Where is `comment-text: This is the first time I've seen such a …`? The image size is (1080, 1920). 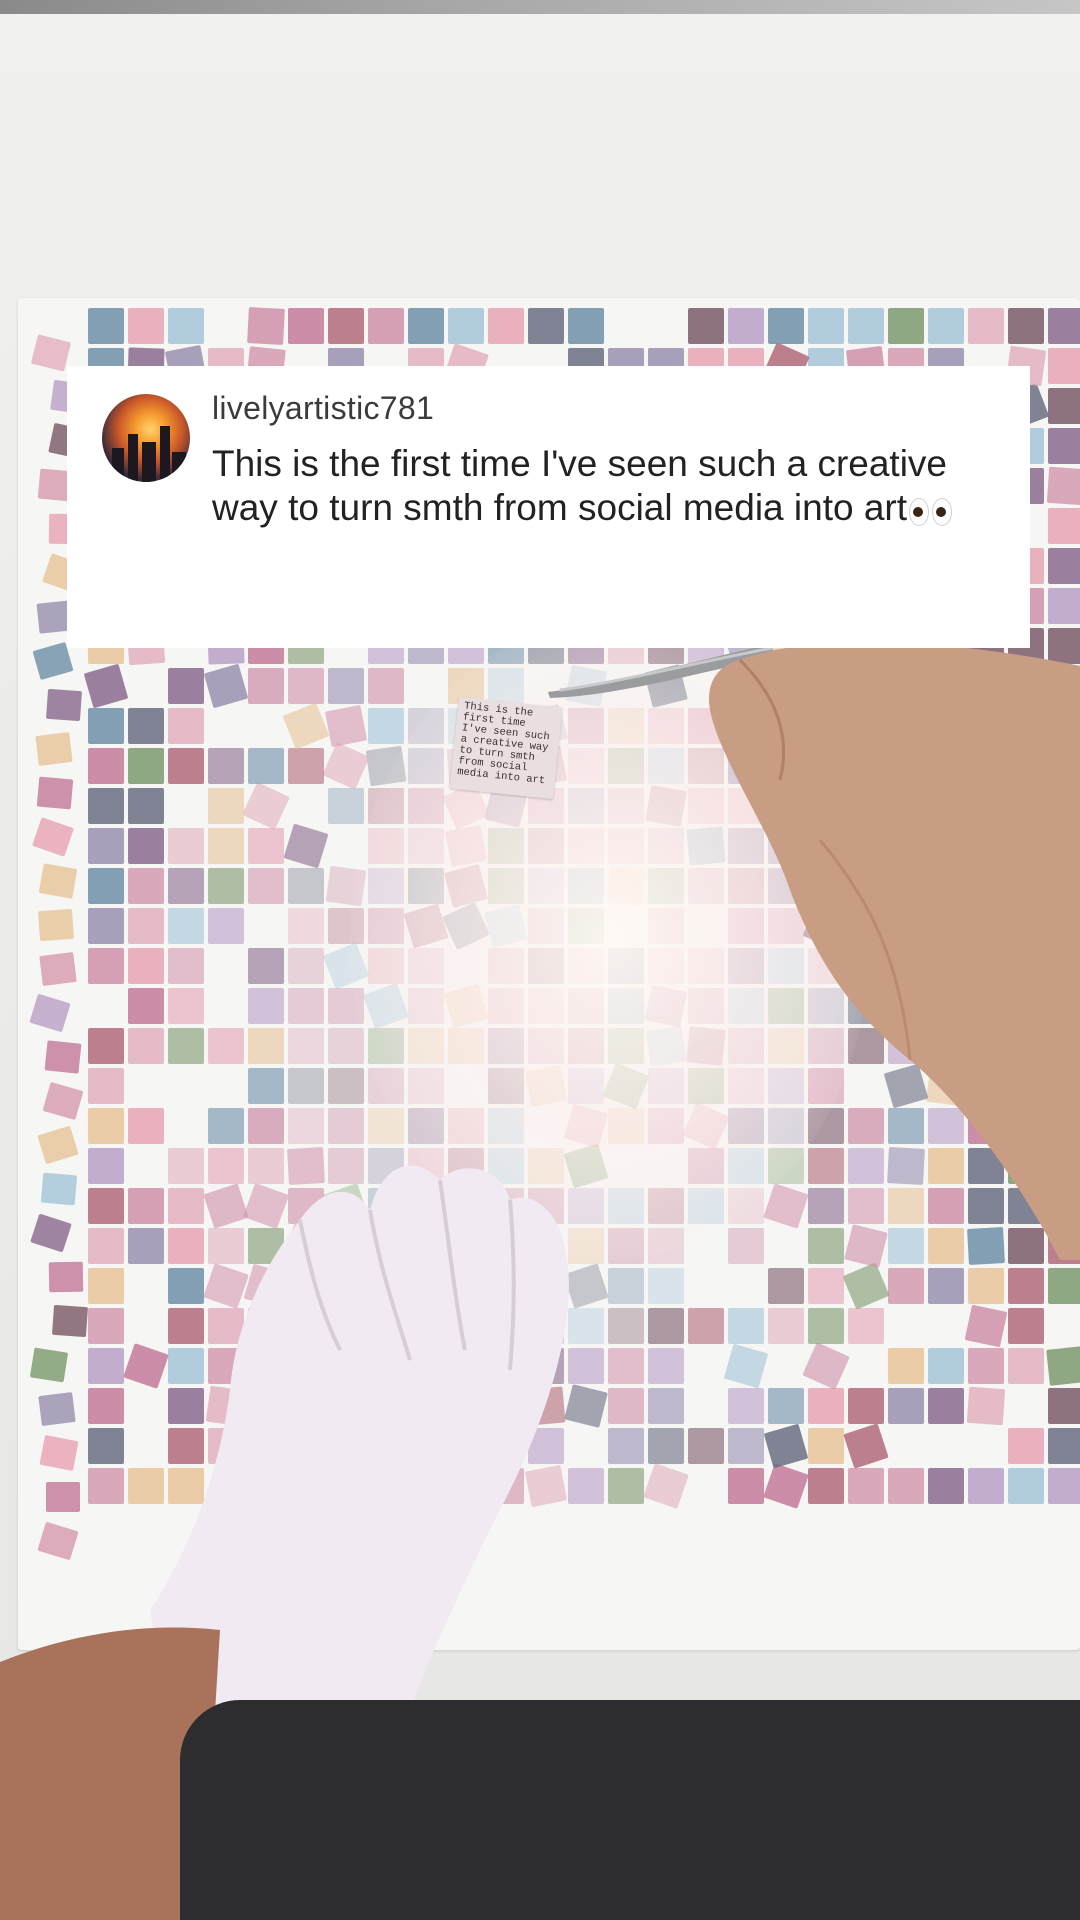
comment-text: This is the first time I've seen such a … is located at coordinates (580, 485).